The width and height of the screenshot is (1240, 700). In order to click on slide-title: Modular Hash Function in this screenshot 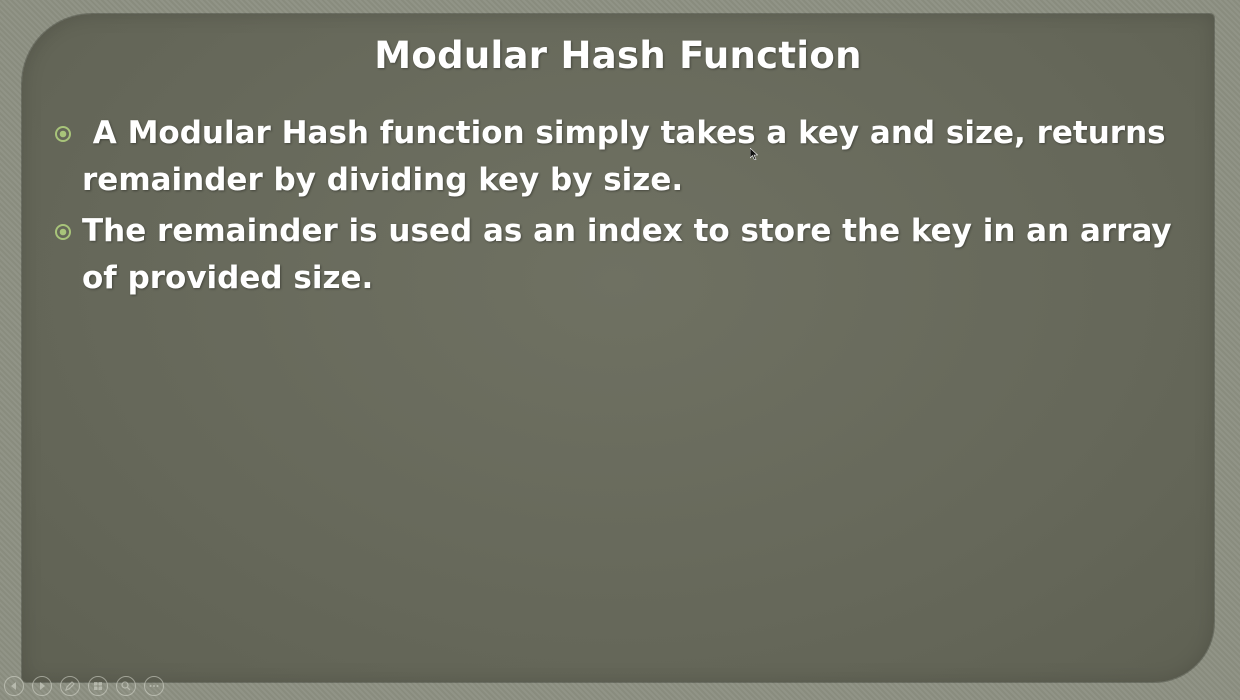, I will do `click(618, 55)`.